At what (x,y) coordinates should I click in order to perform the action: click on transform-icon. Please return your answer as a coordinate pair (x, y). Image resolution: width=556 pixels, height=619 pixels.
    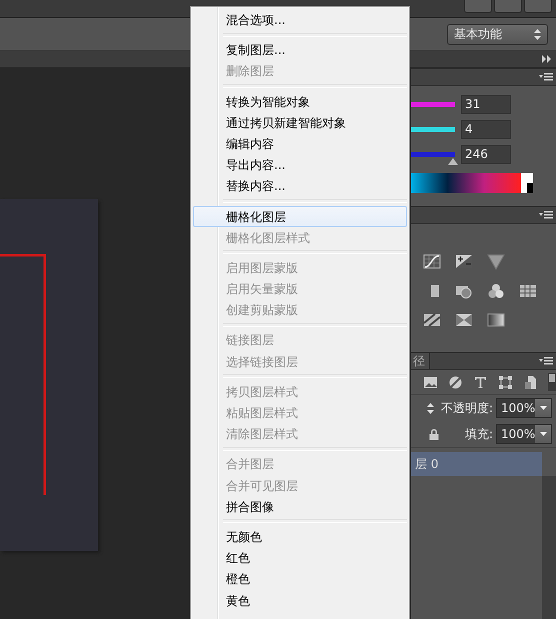
    Looking at the image, I should click on (505, 382).